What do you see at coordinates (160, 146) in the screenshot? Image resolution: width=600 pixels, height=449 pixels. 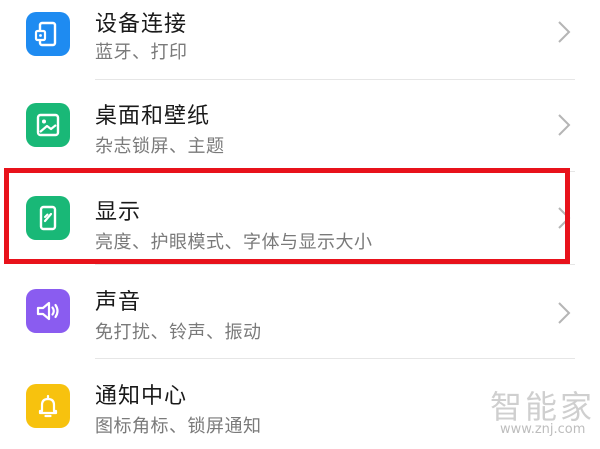 I see `settings-item-subtitle: 杂志锁屏、主题` at bounding box center [160, 146].